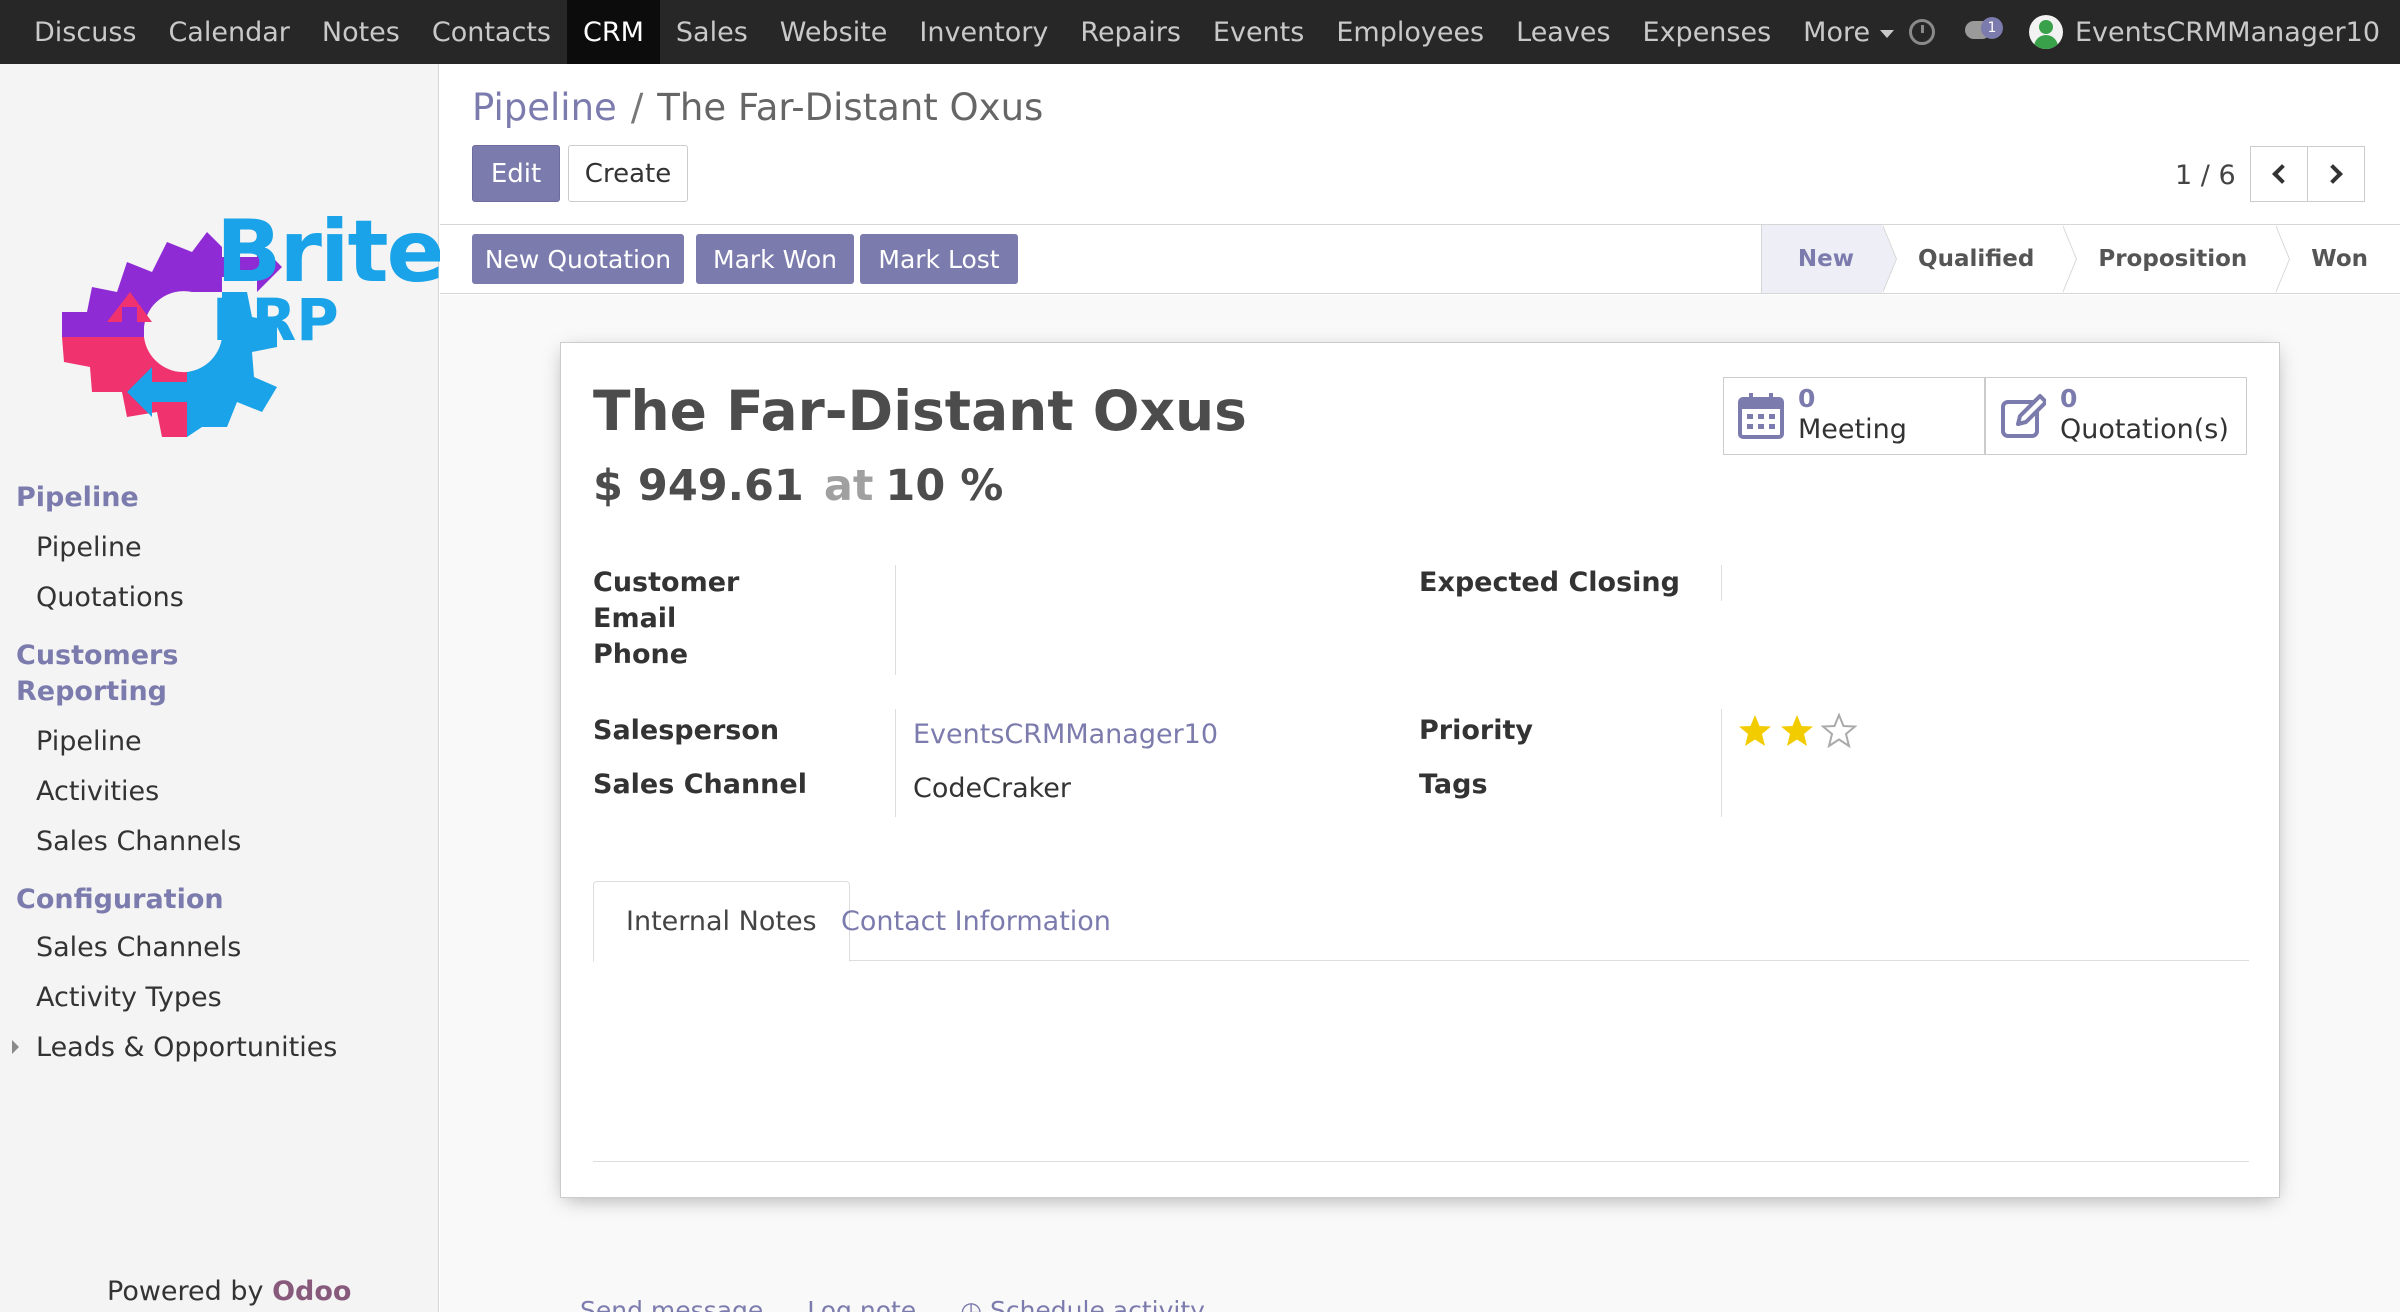 Image resolution: width=2400 pixels, height=1312 pixels. Describe the element at coordinates (635, 618) in the screenshot. I see `email-label: Email` at that location.